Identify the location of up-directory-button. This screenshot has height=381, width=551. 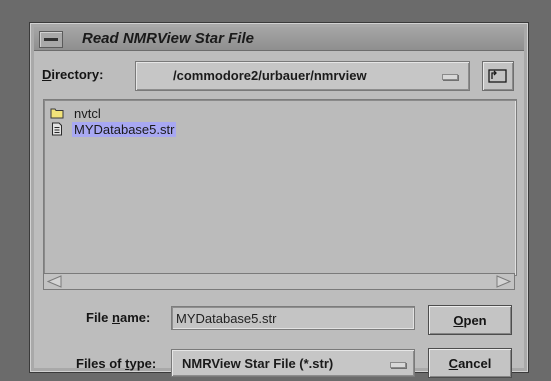
(498, 76).